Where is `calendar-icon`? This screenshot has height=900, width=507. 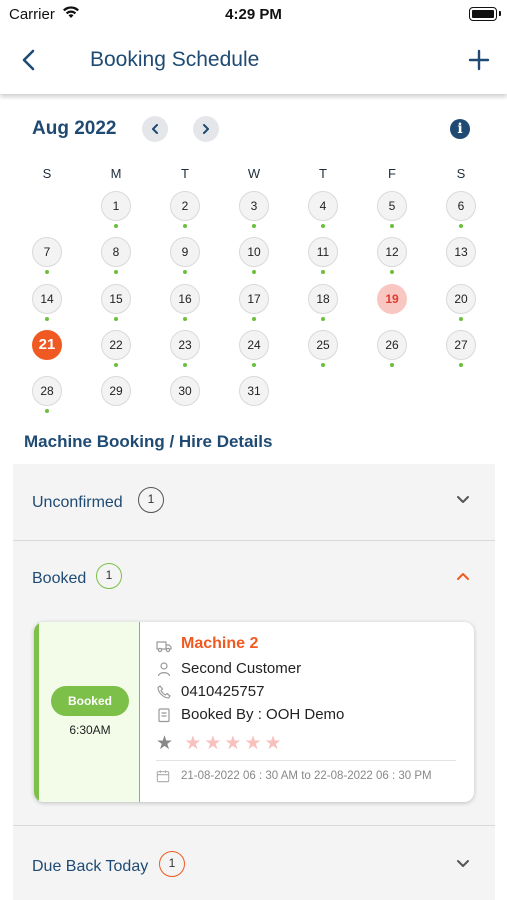
calendar-icon is located at coordinates (163, 776).